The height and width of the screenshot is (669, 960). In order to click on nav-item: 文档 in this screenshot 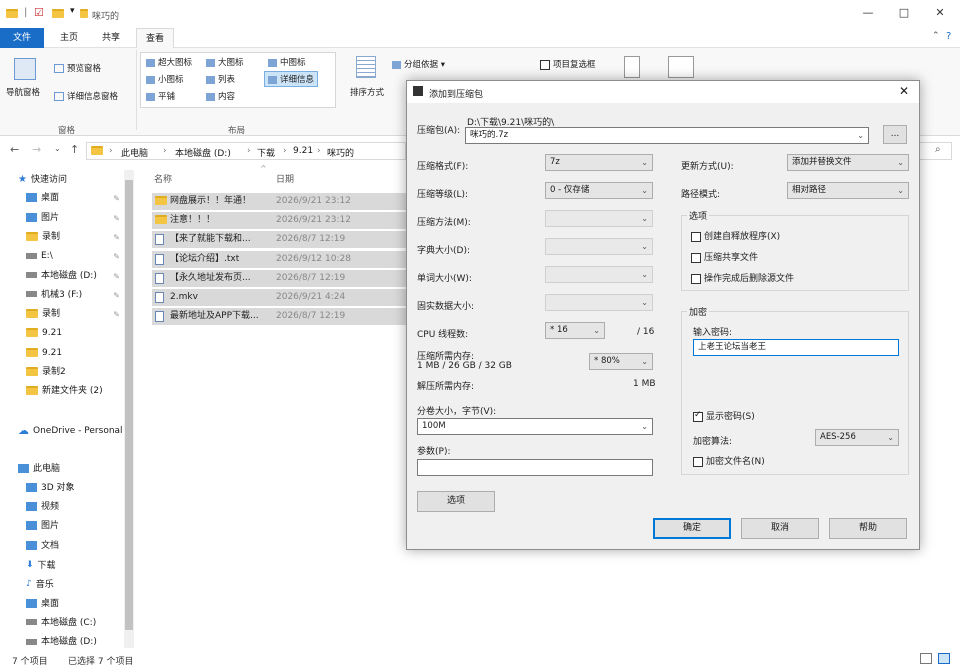, I will do `click(63, 546)`.